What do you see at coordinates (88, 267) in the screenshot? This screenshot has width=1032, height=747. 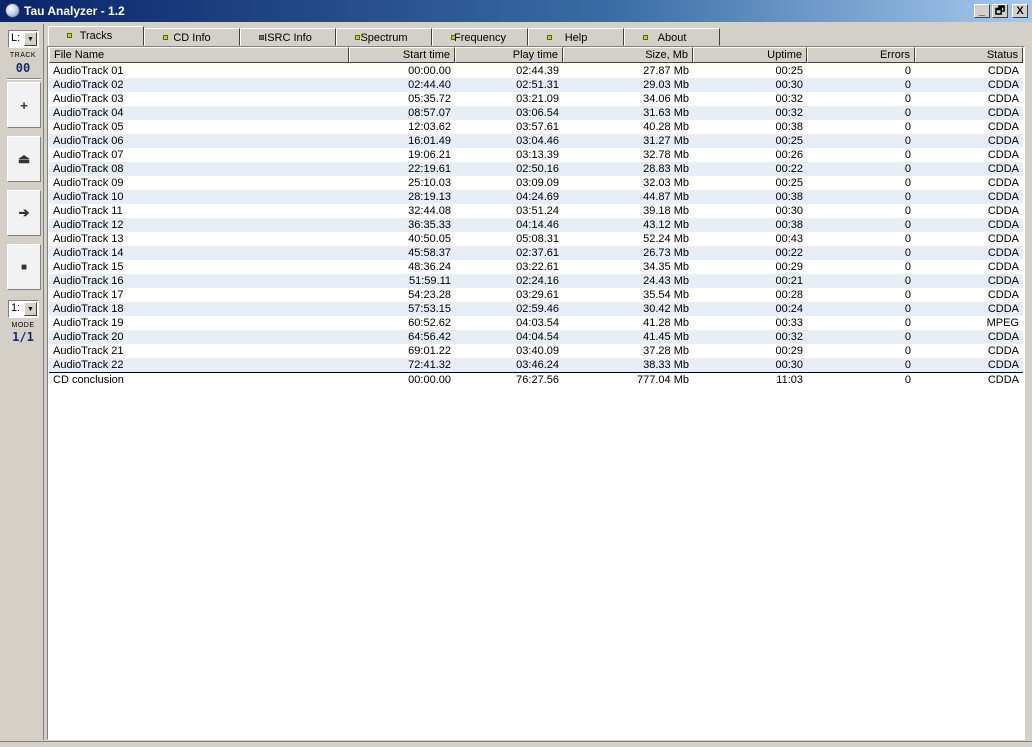 I see `file-name-cell: AudioTrack 15` at bounding box center [88, 267].